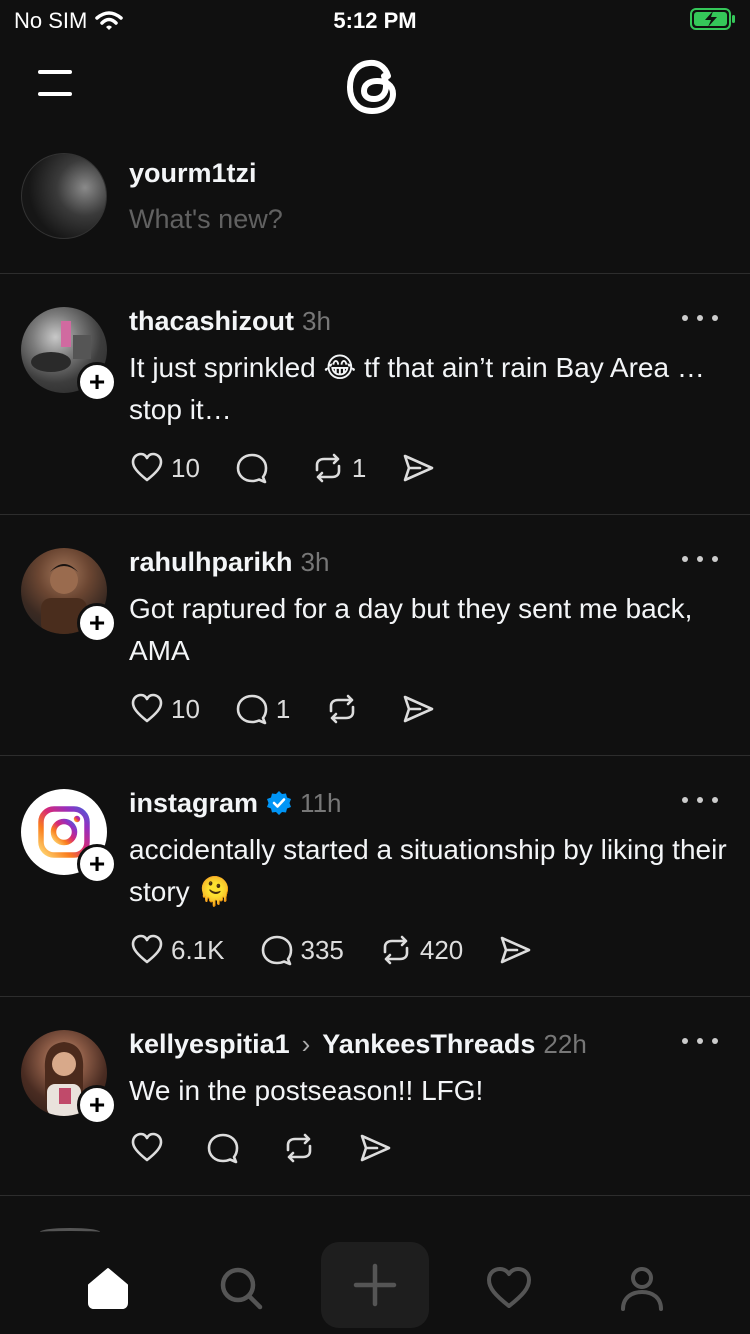 Image resolution: width=750 pixels, height=1334 pixels. I want to click on post-text: We in the postseason!! LFG!, so click(306, 1090).